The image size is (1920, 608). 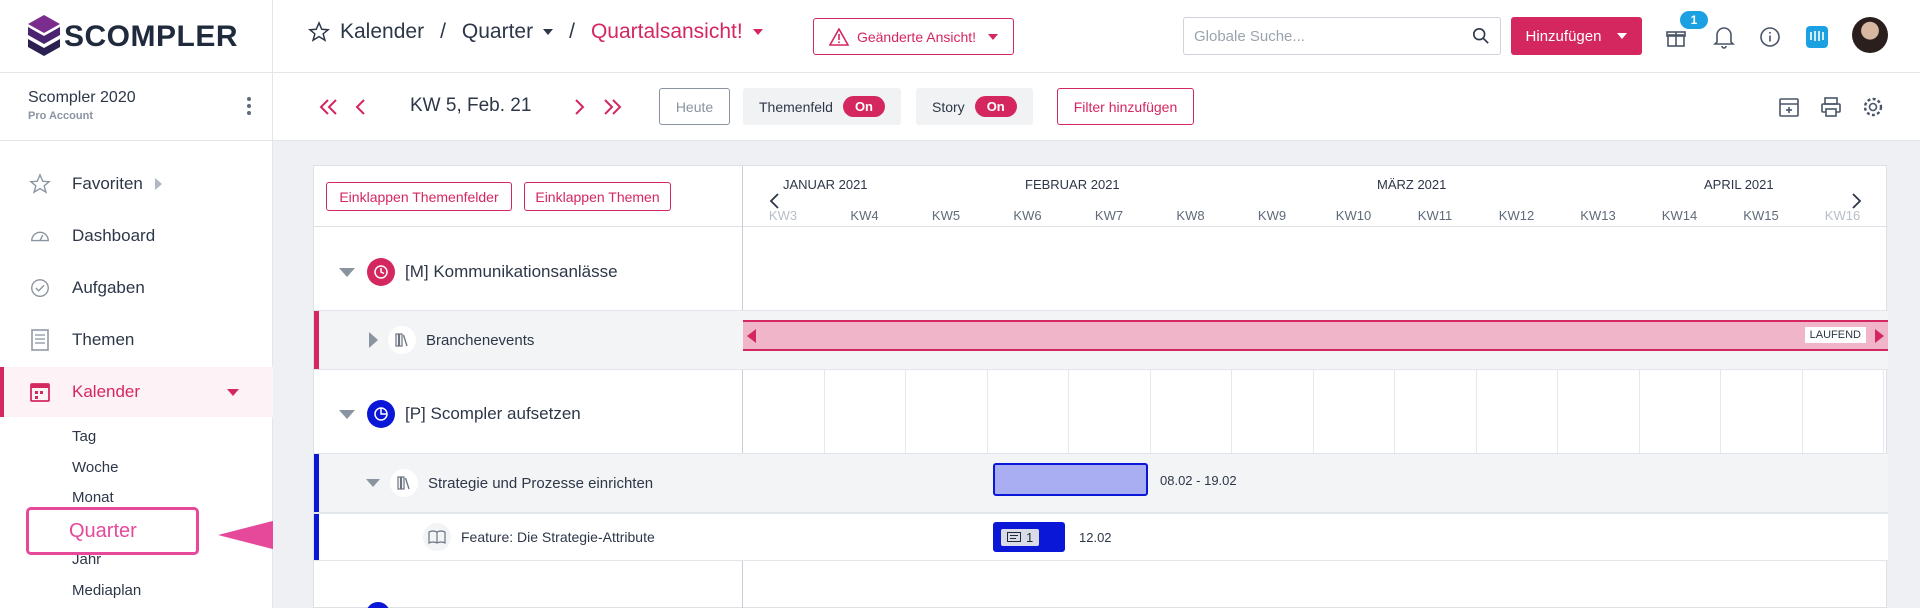 I want to click on month-label: MÄRZ 2021, so click(x=1412, y=184).